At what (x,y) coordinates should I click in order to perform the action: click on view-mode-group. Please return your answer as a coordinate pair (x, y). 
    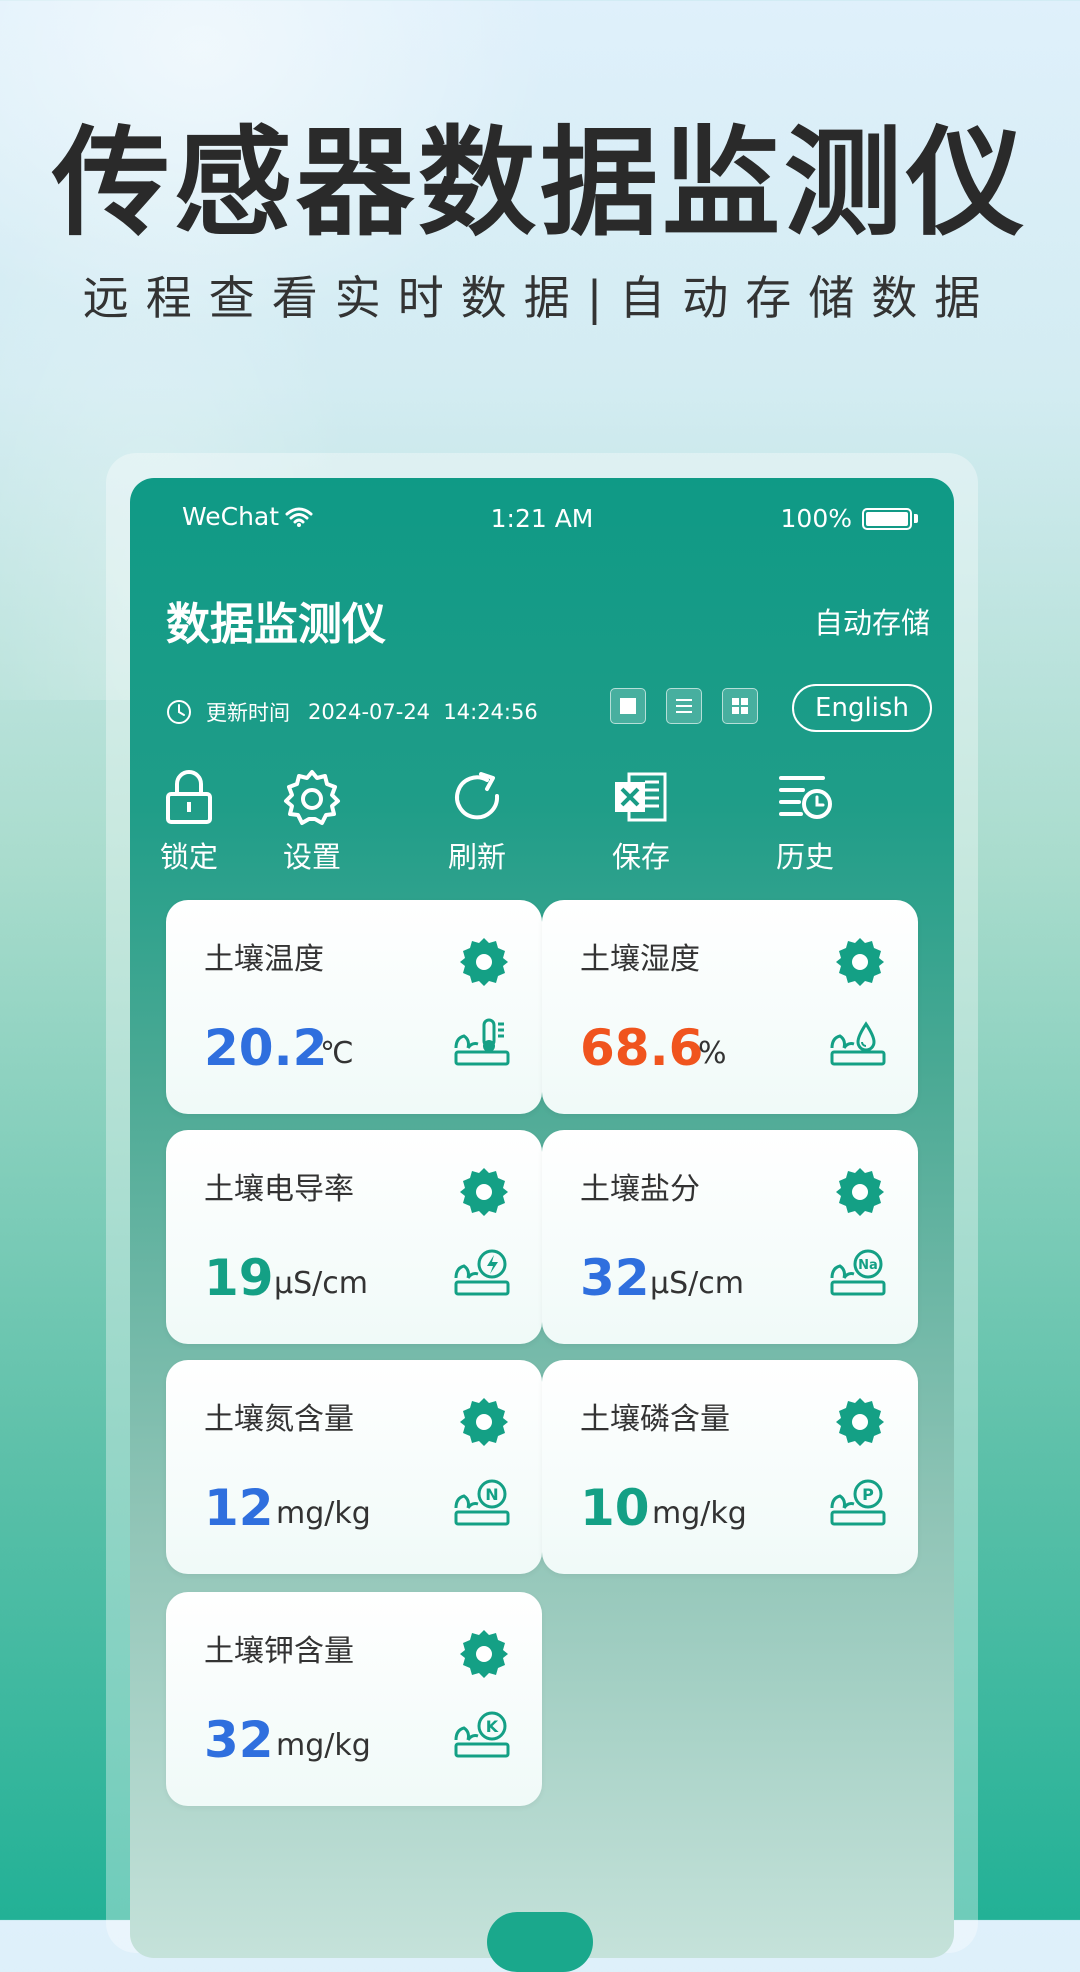
    Looking at the image, I should click on (684, 706).